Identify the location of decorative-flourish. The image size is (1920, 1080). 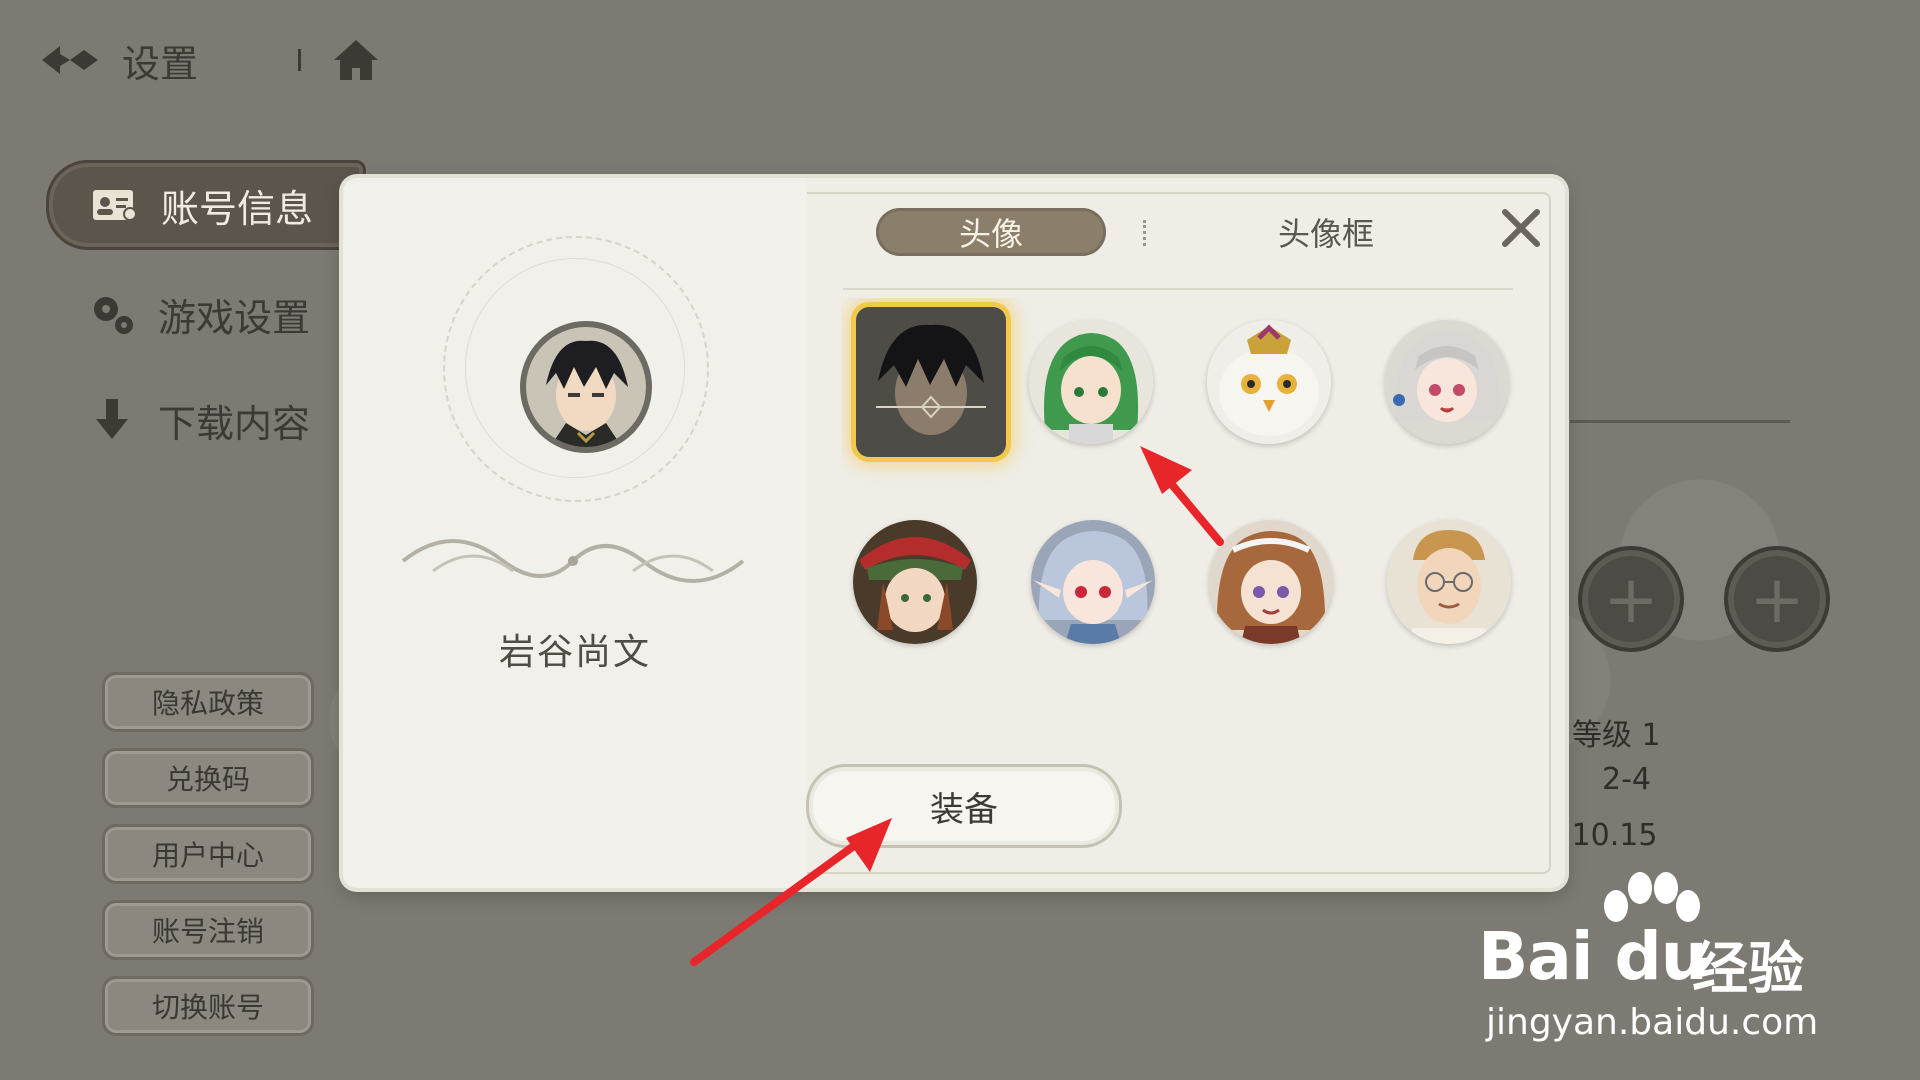
(573, 561).